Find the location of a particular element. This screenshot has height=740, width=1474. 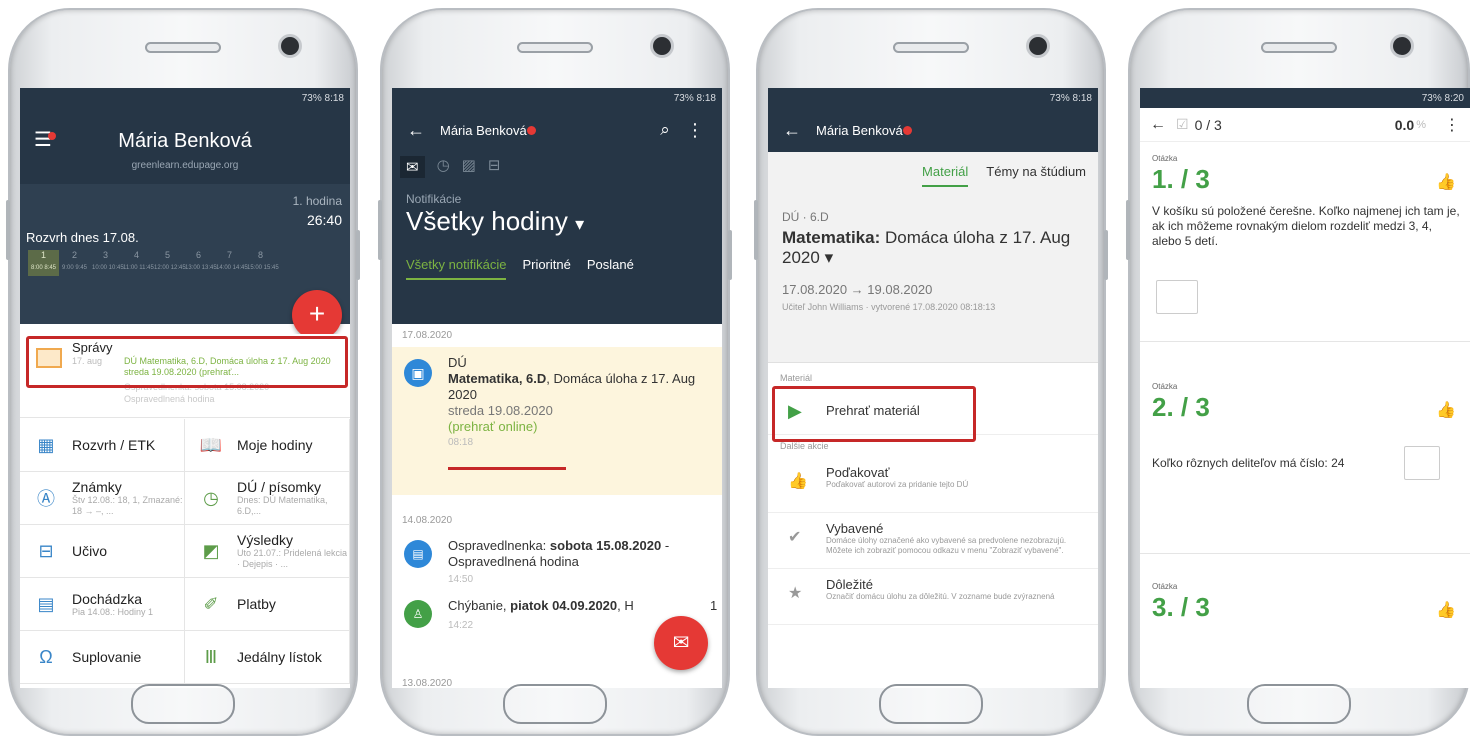

period-time: 11:00 11:45 is located at coordinates (138, 268).